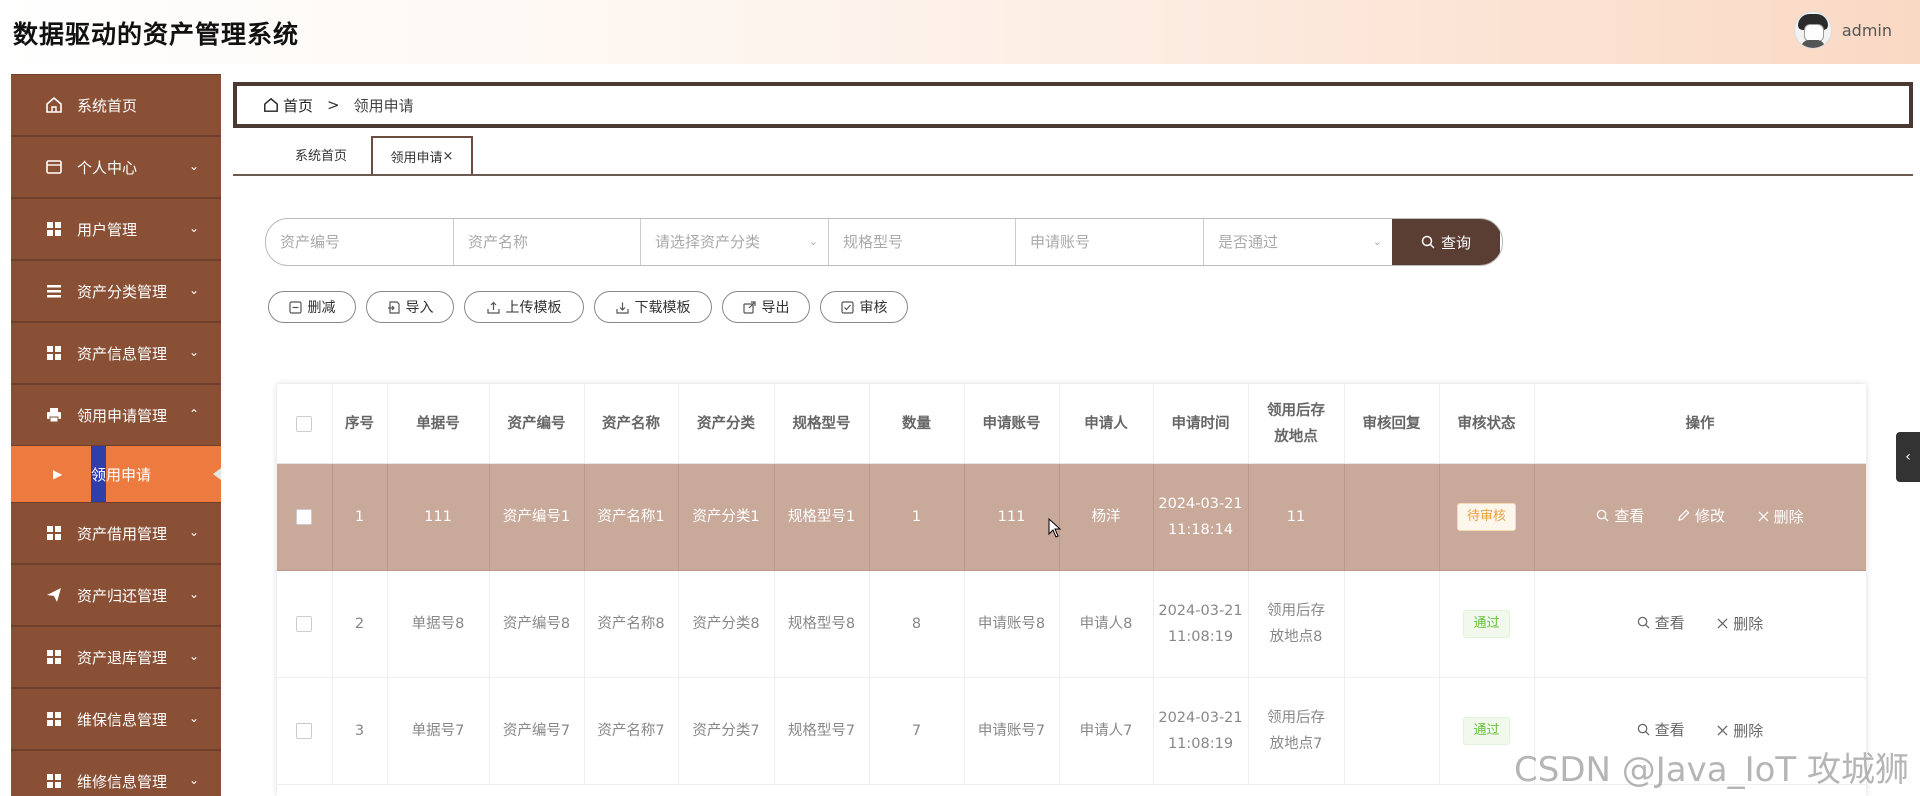  Describe the element at coordinates (873, 308) in the screenshot. I see `button-label: 审核` at that location.